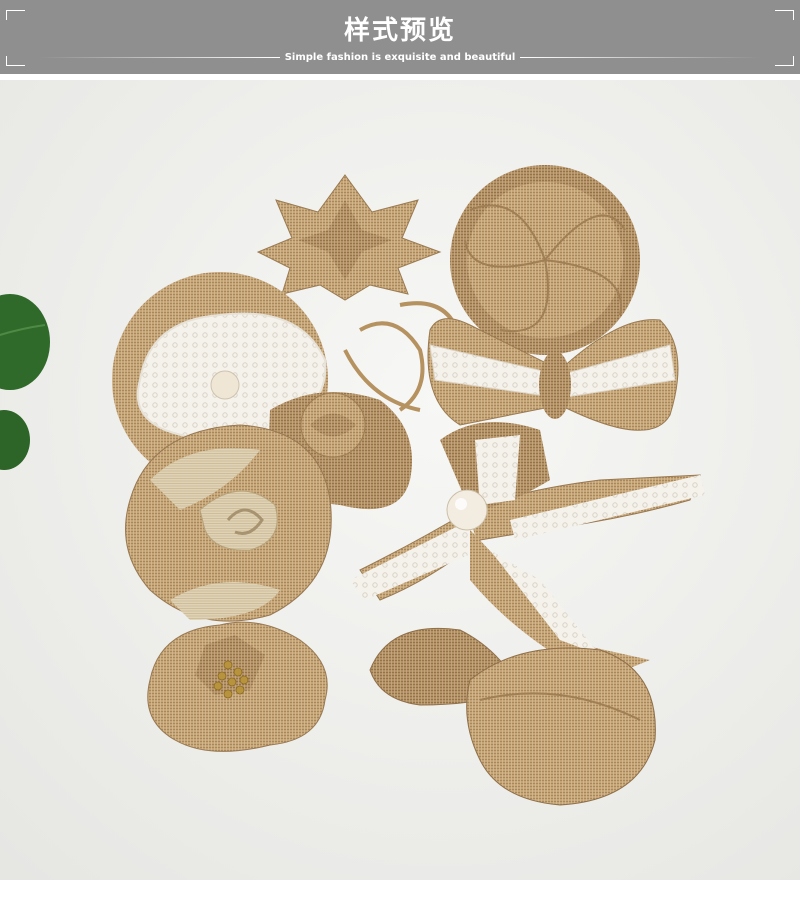 This screenshot has width=800, height=900. I want to click on header-title: 样式预览, so click(399, 31).